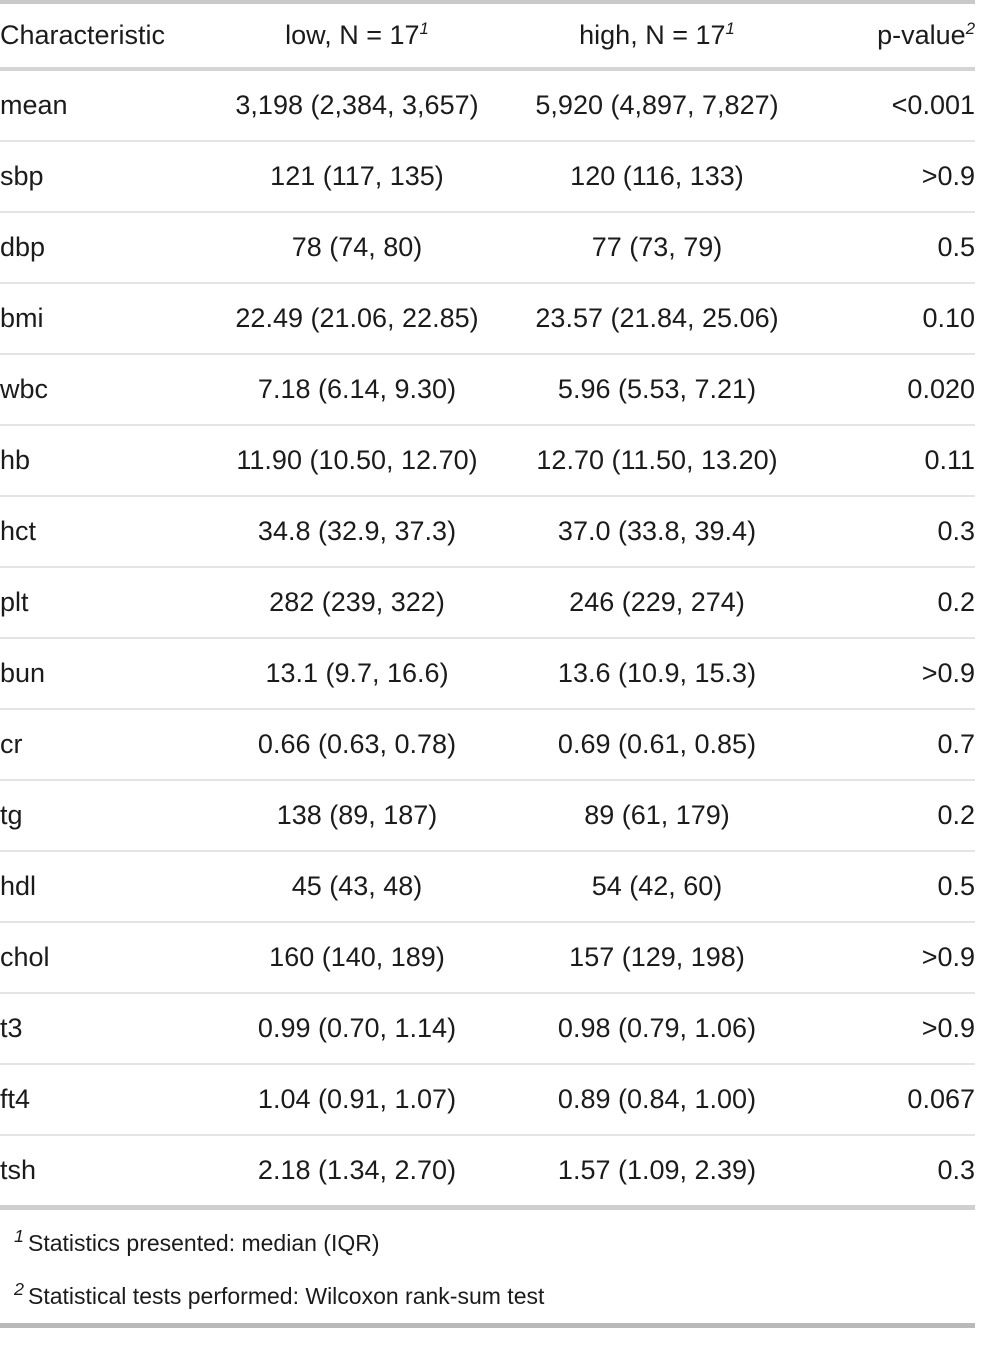 Image resolution: width=986 pixels, height=1353 pixels. What do you see at coordinates (891, 745) in the screenshot?
I see `cell-pvalue: 0.7` at bounding box center [891, 745].